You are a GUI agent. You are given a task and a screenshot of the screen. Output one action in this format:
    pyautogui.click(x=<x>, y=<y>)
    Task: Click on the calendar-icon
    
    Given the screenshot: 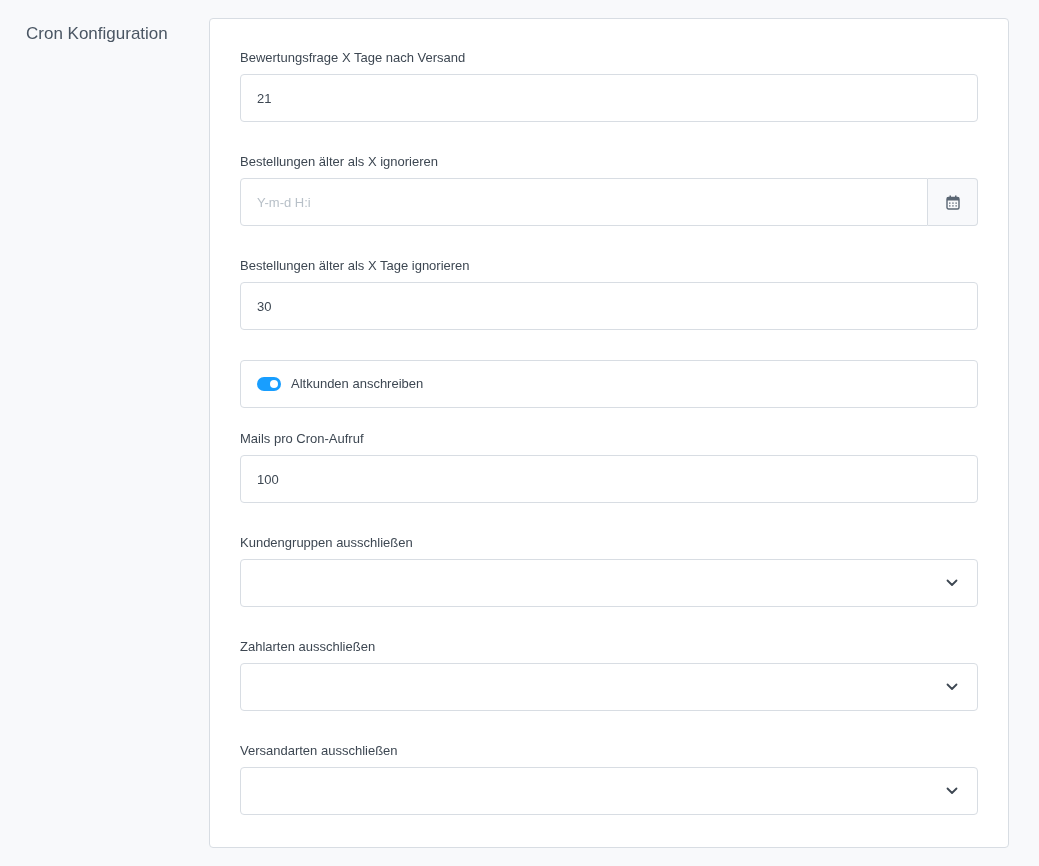 What is the action you would take?
    pyautogui.click(x=952, y=202)
    